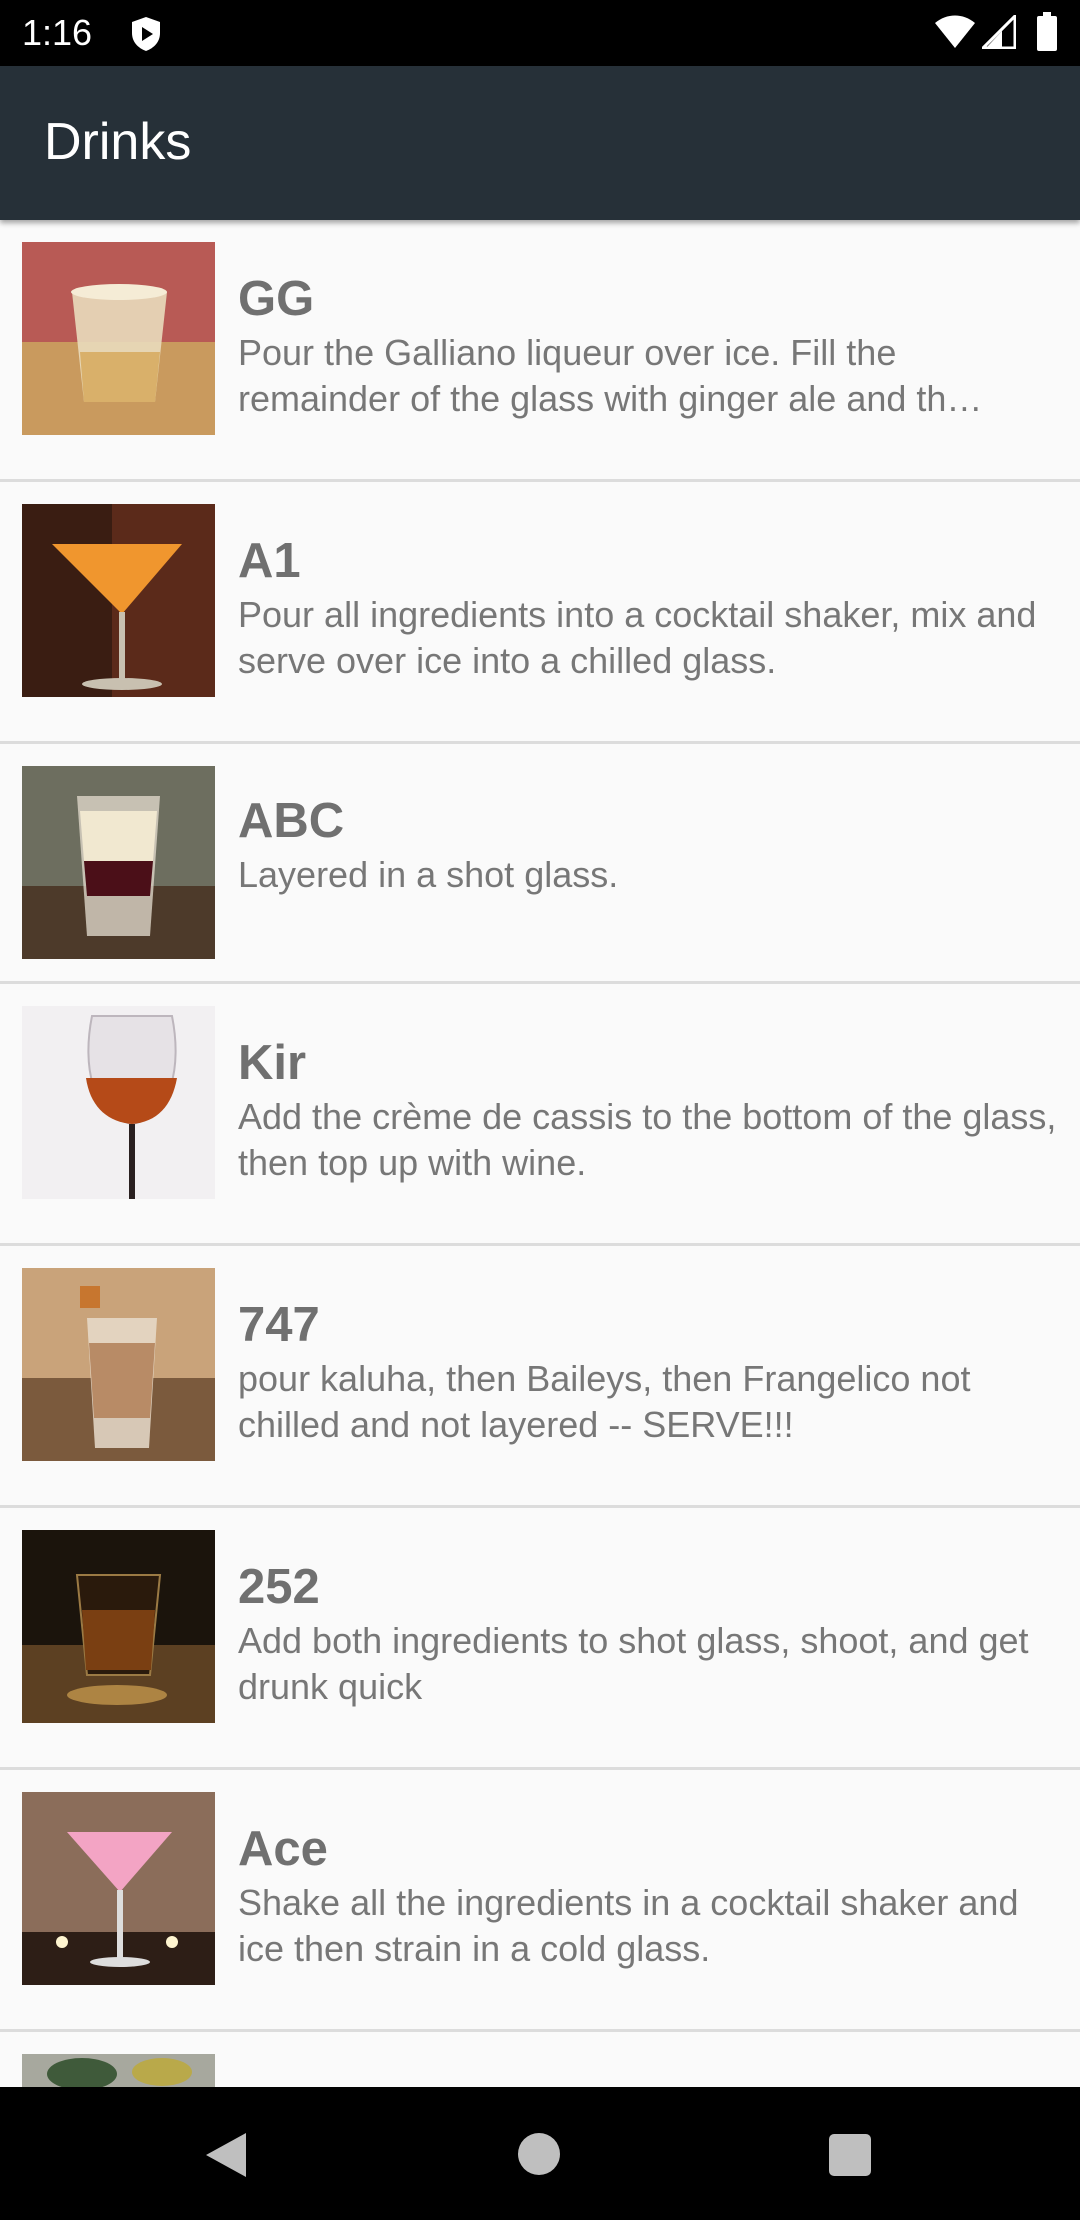  I want to click on page-title: Drinks, so click(118, 142).